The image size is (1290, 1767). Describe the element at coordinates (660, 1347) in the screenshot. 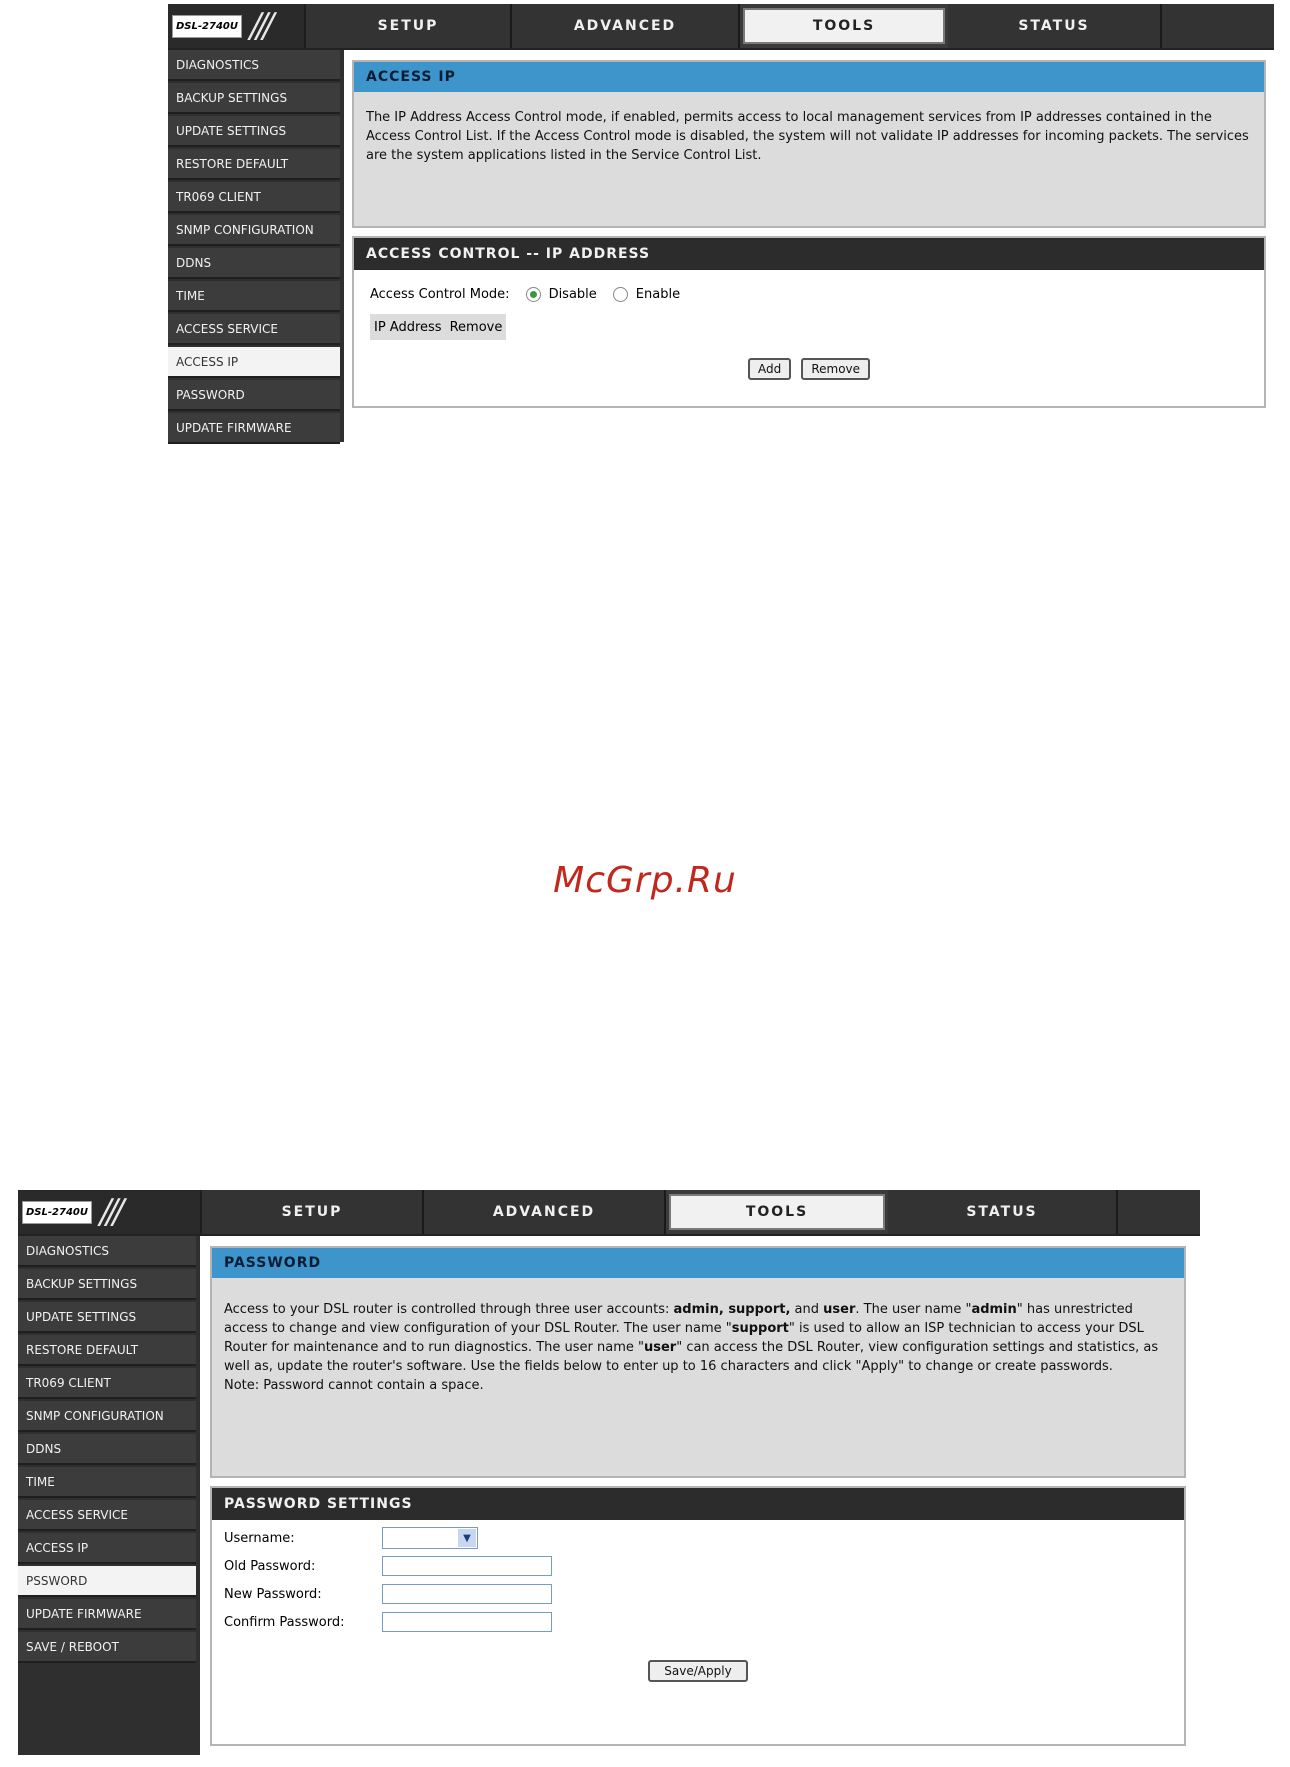

I see `account-user-name: user` at that location.